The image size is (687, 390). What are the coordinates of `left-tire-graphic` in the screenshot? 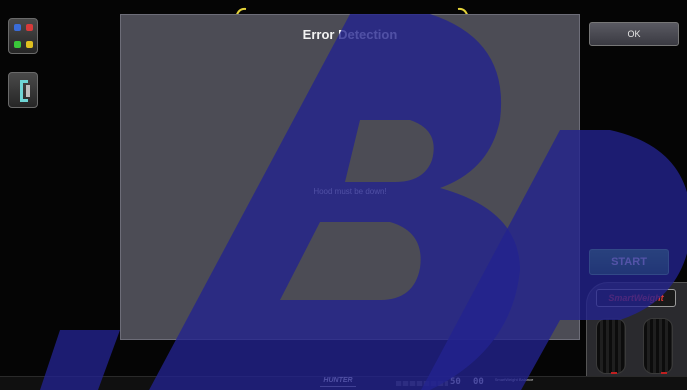 It's located at (611, 346).